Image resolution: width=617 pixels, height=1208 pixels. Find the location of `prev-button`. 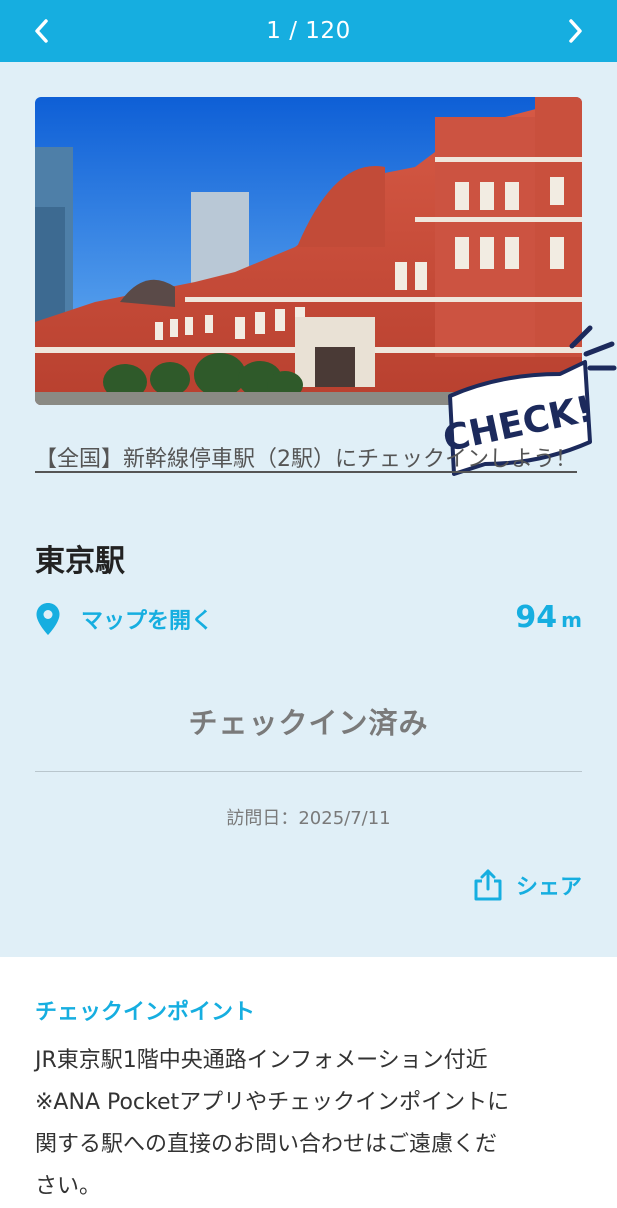

prev-button is located at coordinates (42, 31).